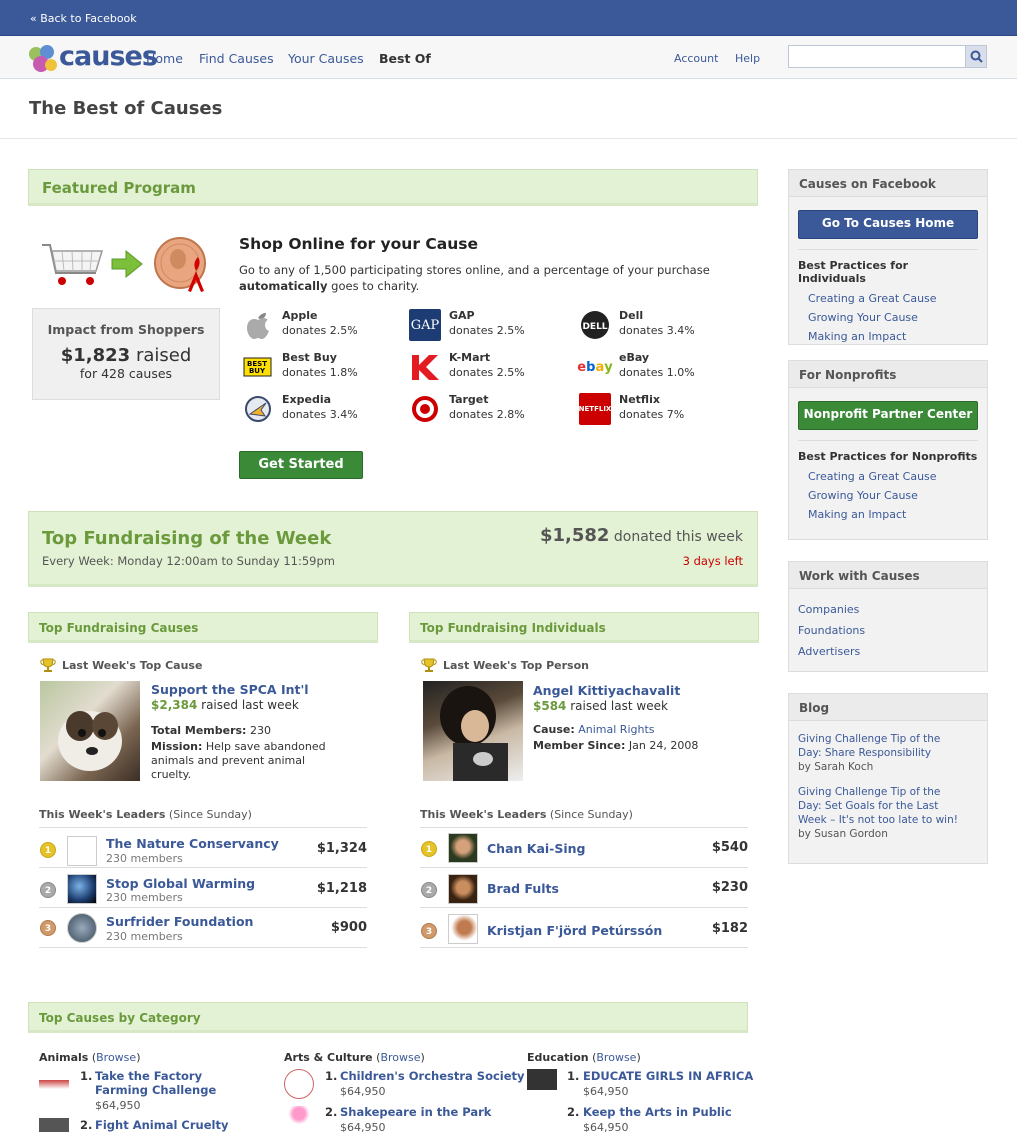 Image resolution: width=1017 pixels, height=1132 pixels. What do you see at coordinates (747, 58) in the screenshot?
I see `nav-help: Help` at bounding box center [747, 58].